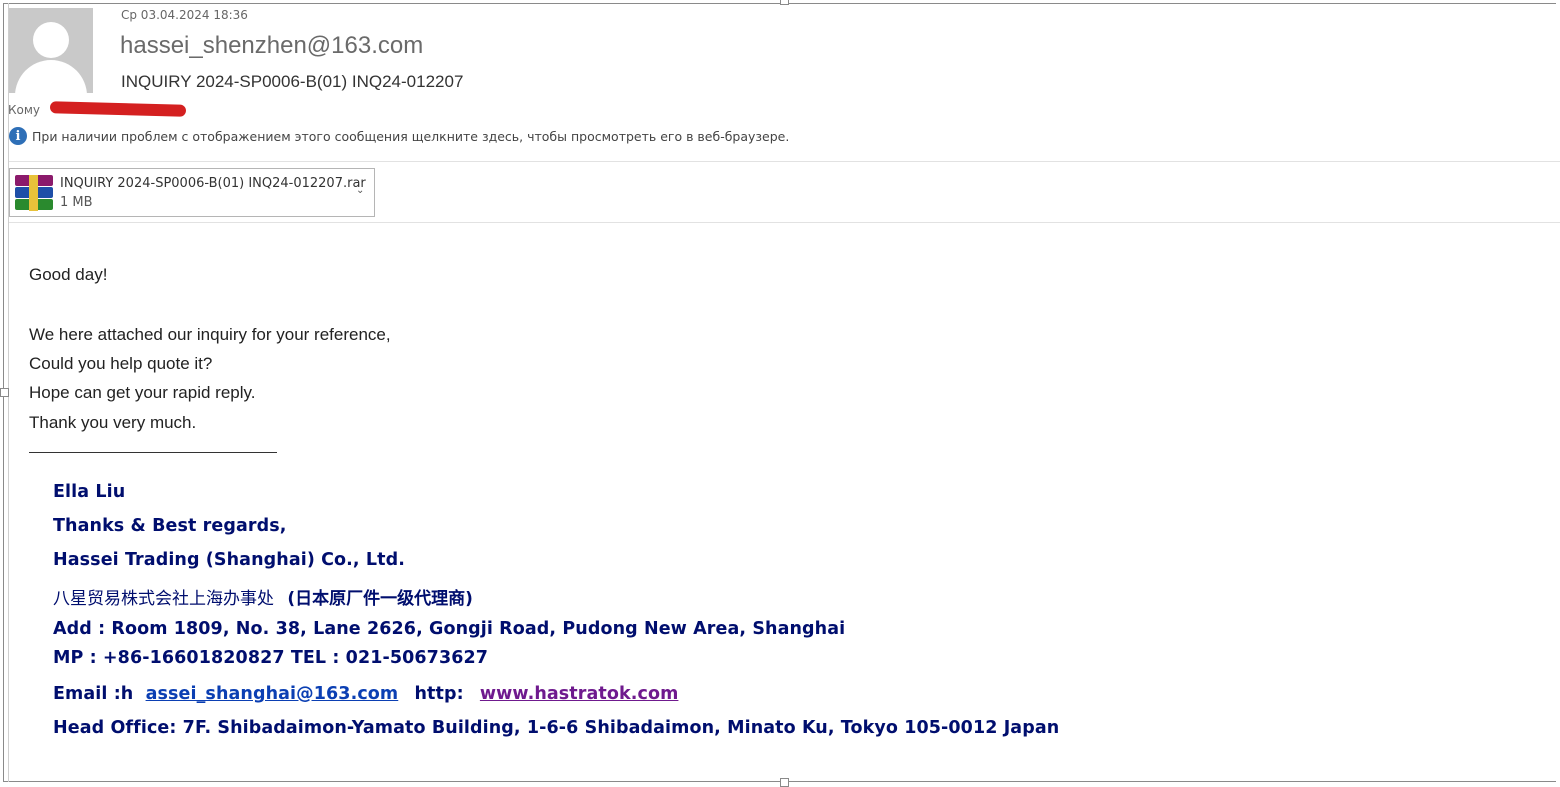 Image resolution: width=1560 pixels, height=787 pixels. I want to click on website-link: www.hastratok.com, so click(579, 694).